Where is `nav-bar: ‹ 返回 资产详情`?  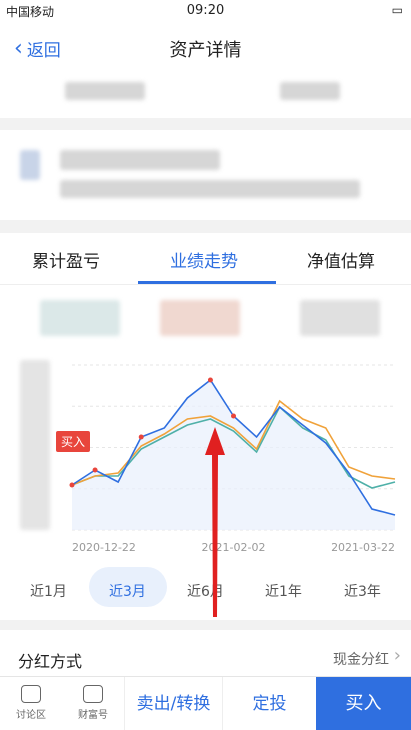
nav-bar: ‹ 返回 资产详情 is located at coordinates (205, 48).